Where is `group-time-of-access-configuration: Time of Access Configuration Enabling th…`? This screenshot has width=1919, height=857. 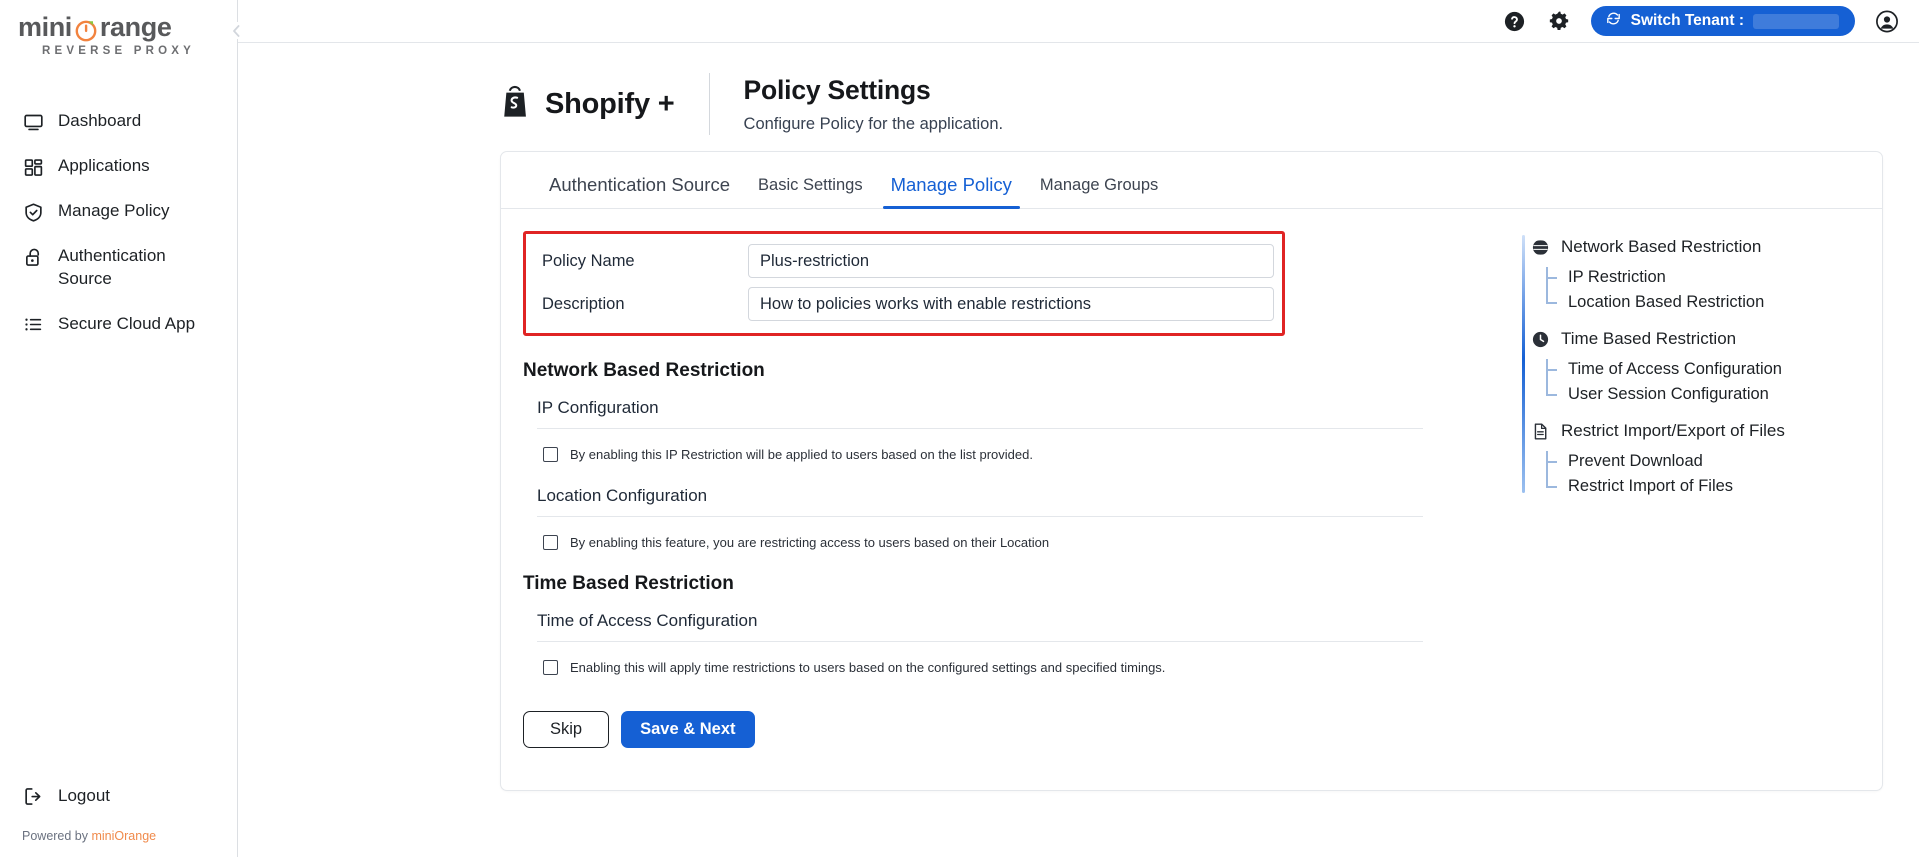
group-time-of-access-configuration: Time of Access Configuration Enabling th… is located at coordinates (1022, 644).